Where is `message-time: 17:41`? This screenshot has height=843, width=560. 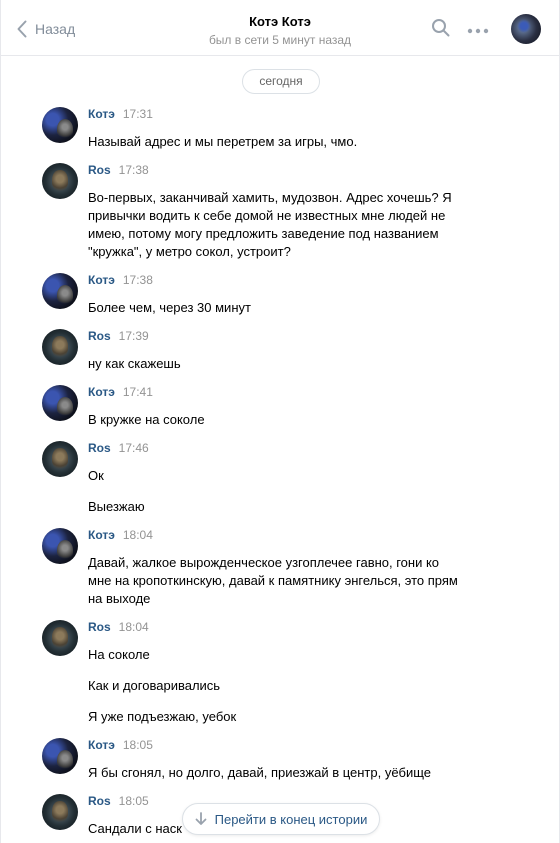 message-time: 17:41 is located at coordinates (138, 392).